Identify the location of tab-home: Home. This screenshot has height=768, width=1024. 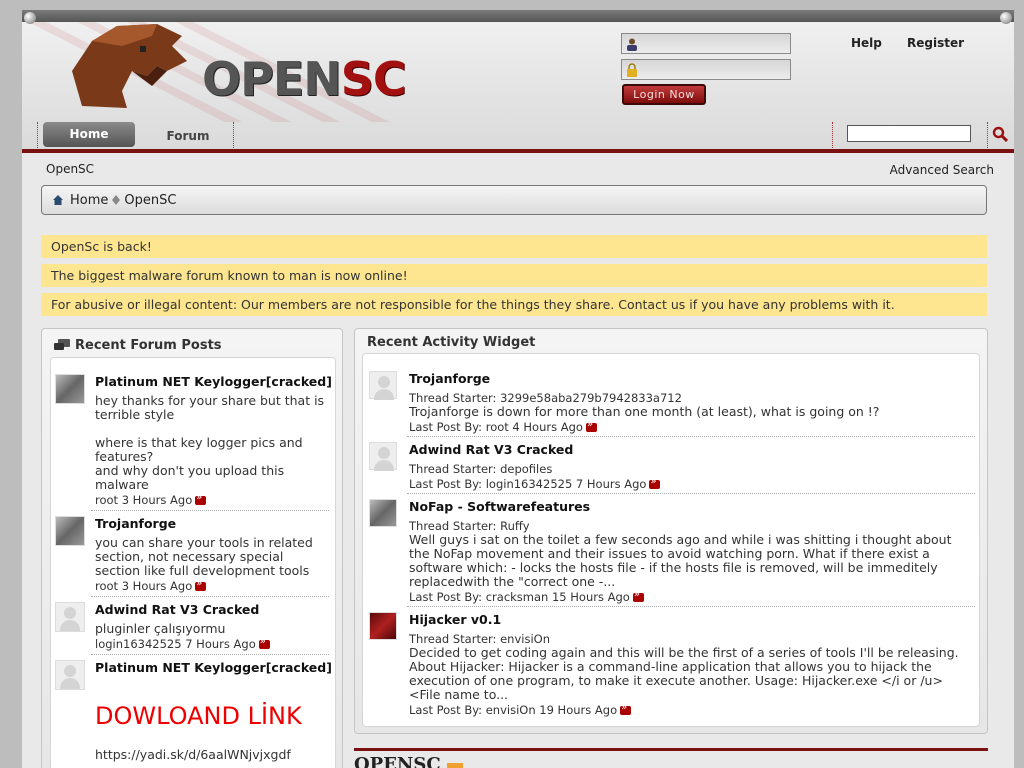
(89, 134).